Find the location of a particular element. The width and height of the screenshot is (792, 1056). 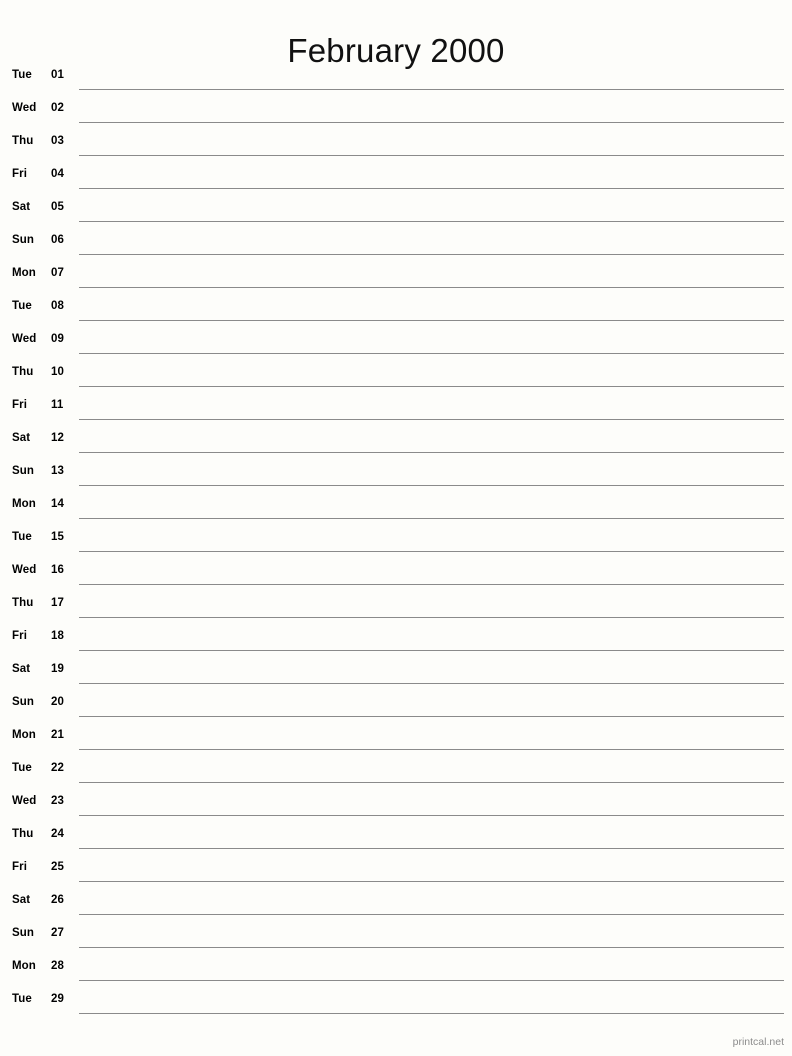

day-number-label: 07 is located at coordinates (57, 273).